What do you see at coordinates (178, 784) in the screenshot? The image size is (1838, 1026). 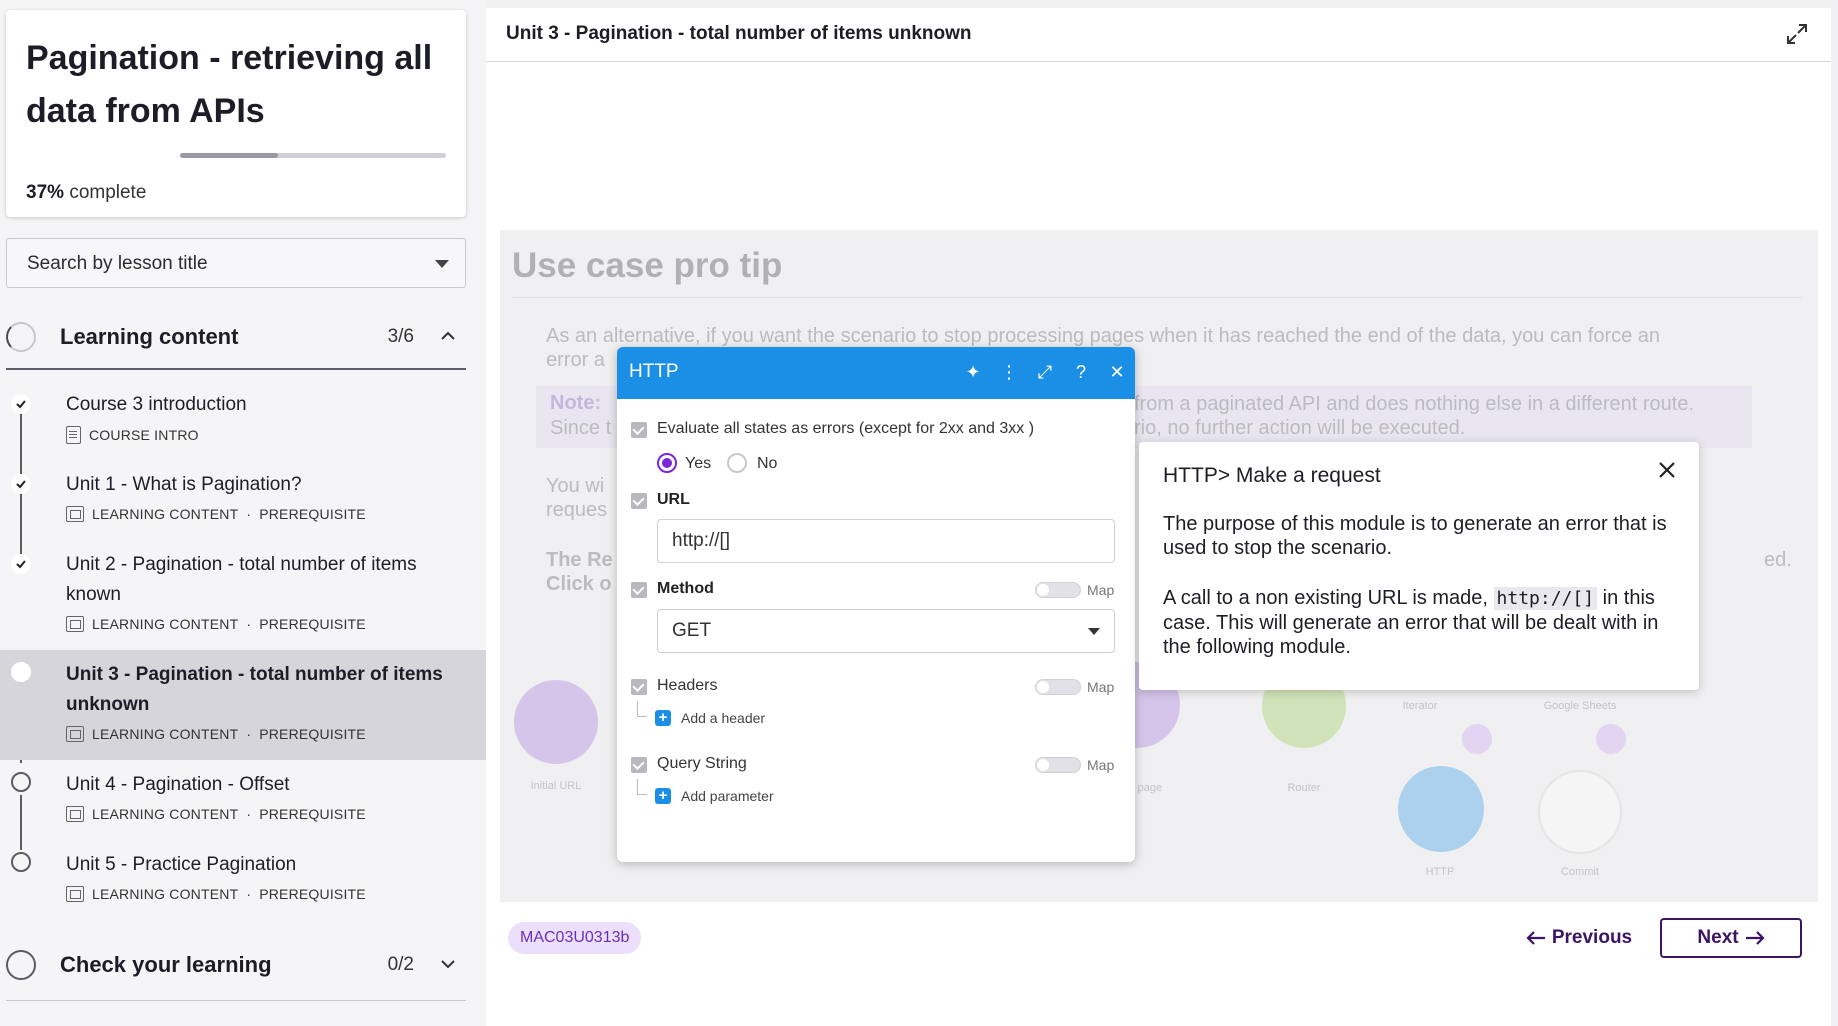 I see `lesson-title: Unit 4 - Pagination - Offset` at bounding box center [178, 784].